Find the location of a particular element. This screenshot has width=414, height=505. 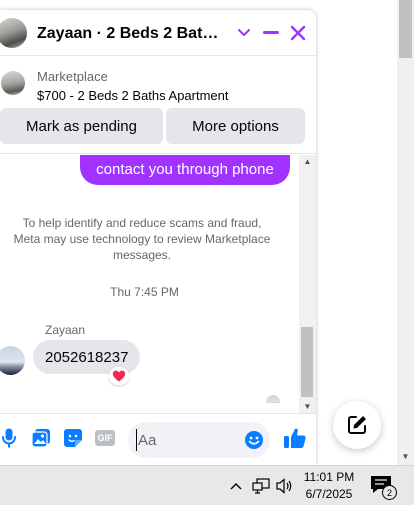

sticker-icon is located at coordinates (73, 438).